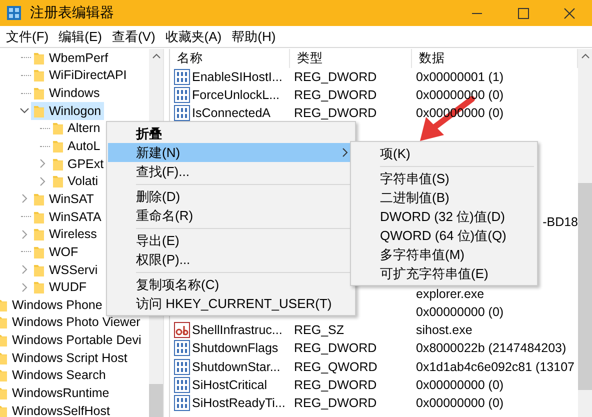 The height and width of the screenshot is (417, 592). Describe the element at coordinates (450, 294) in the screenshot. I see `table-cell: explorer.exe` at that location.